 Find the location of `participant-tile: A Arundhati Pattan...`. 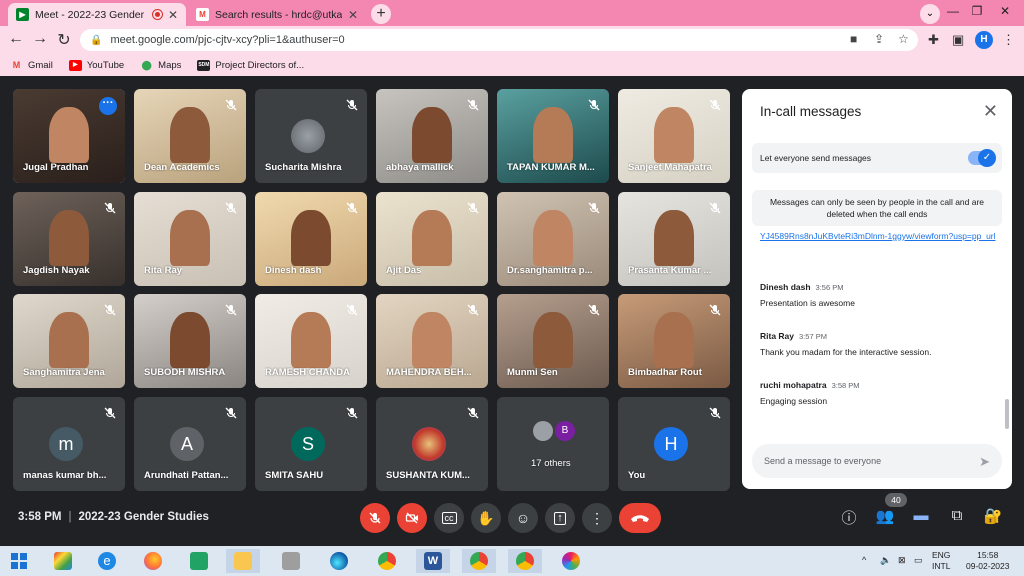

participant-tile: A Arundhati Pattan... is located at coordinates (190, 444).